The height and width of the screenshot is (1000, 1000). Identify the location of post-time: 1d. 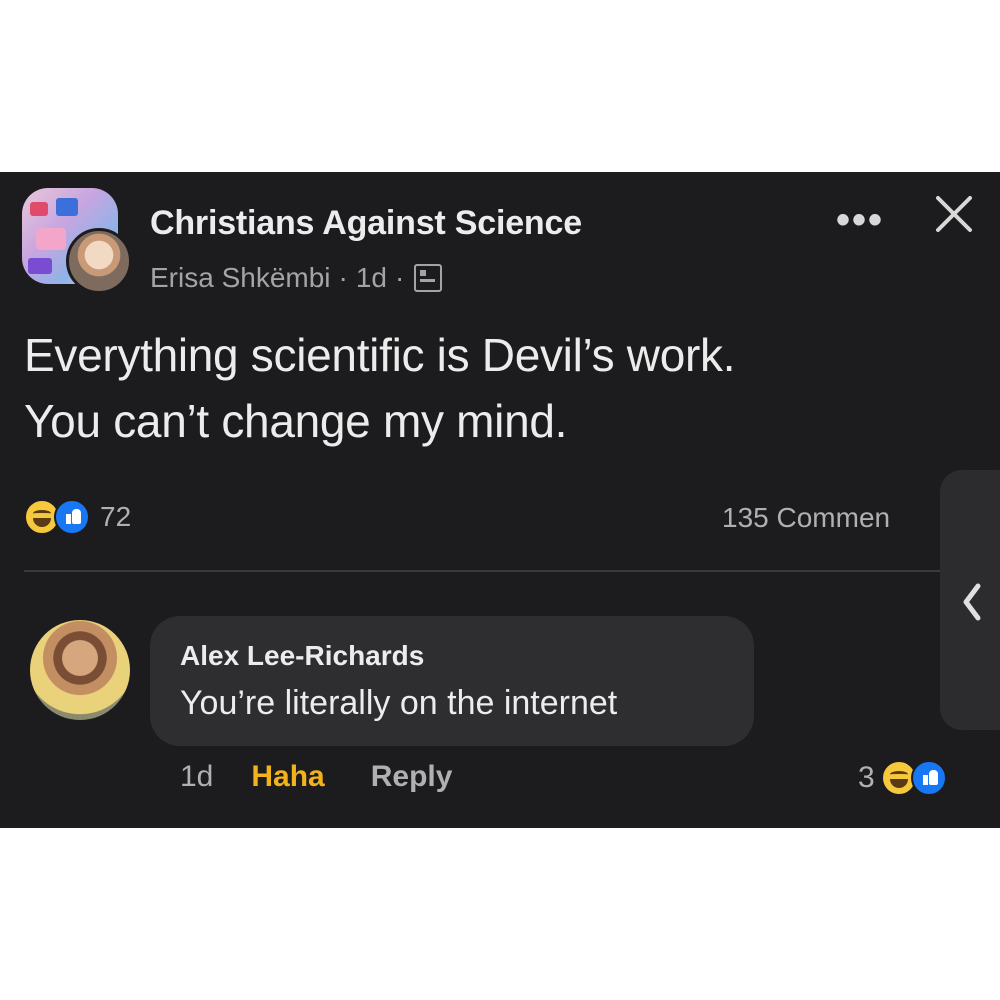
(371, 278).